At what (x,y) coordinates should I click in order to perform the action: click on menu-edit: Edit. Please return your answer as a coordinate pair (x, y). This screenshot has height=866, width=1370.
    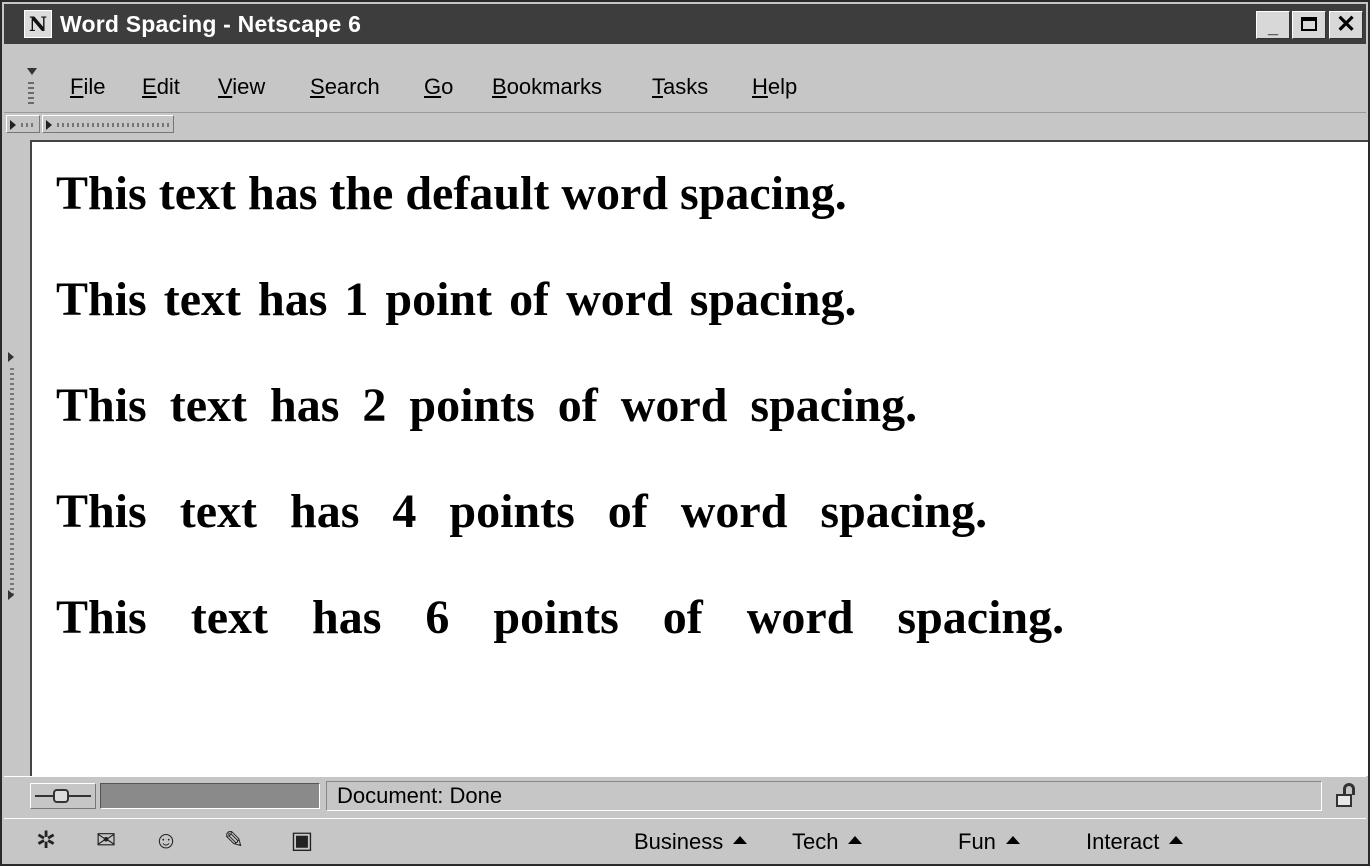
    Looking at the image, I should click on (161, 87).